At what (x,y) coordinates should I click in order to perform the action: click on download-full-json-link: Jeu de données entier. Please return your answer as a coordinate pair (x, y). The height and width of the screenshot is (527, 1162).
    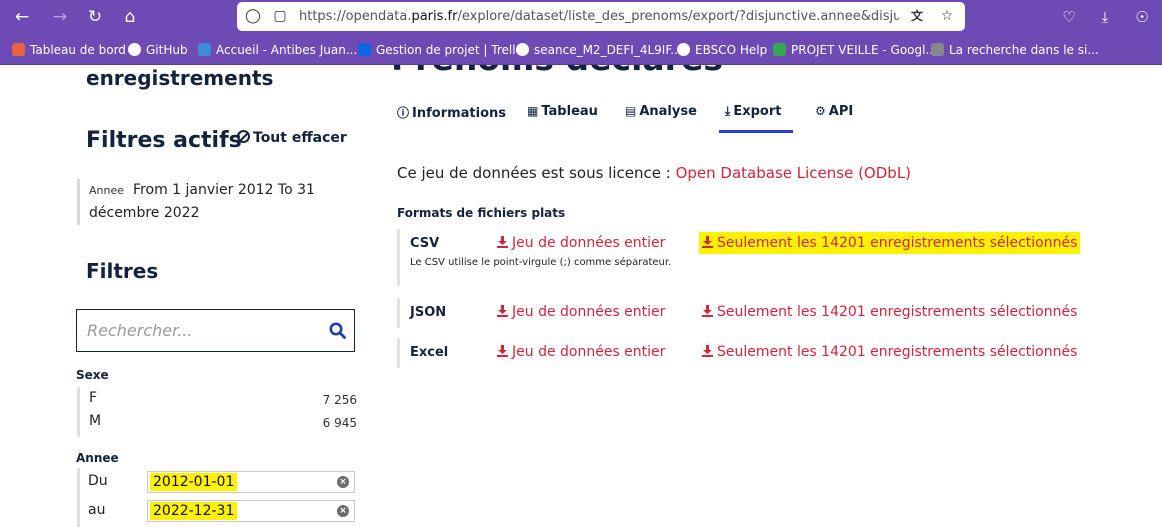
    Looking at the image, I should click on (581, 312).